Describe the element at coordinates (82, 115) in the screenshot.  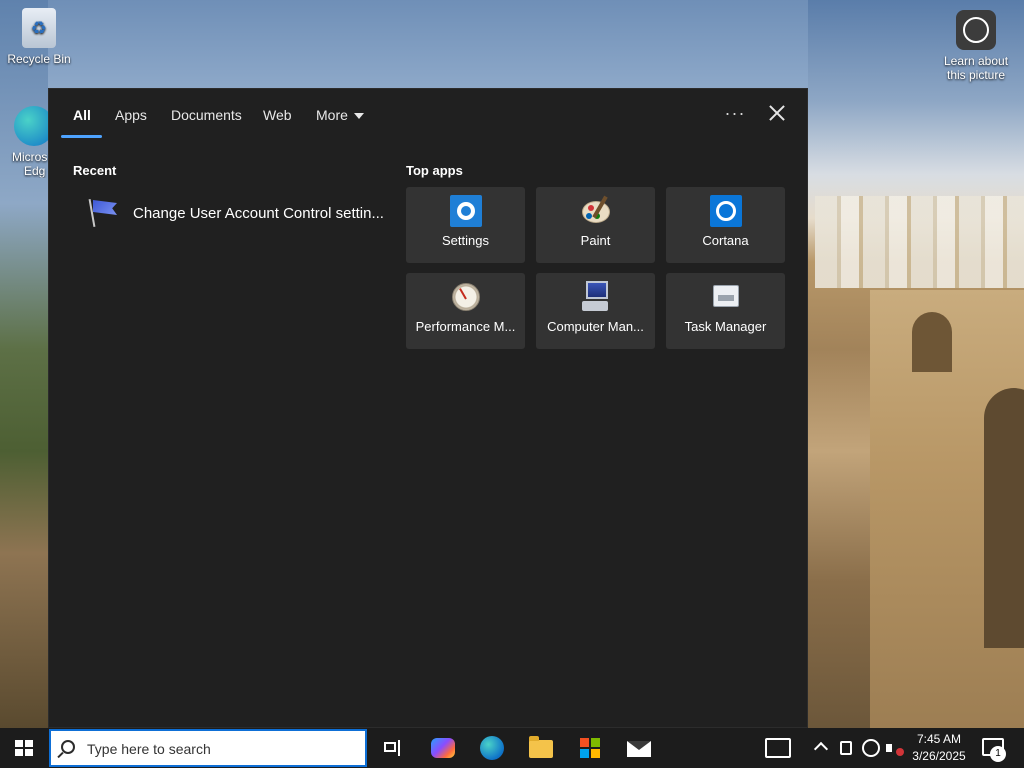
I see `tab-all: All` at that location.